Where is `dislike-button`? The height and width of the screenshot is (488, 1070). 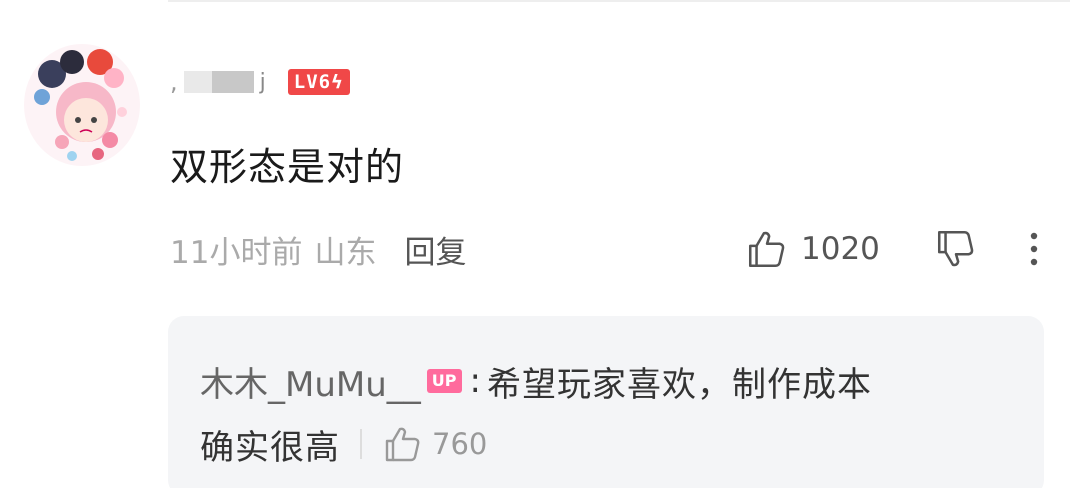
dislike-button is located at coordinates (955, 249).